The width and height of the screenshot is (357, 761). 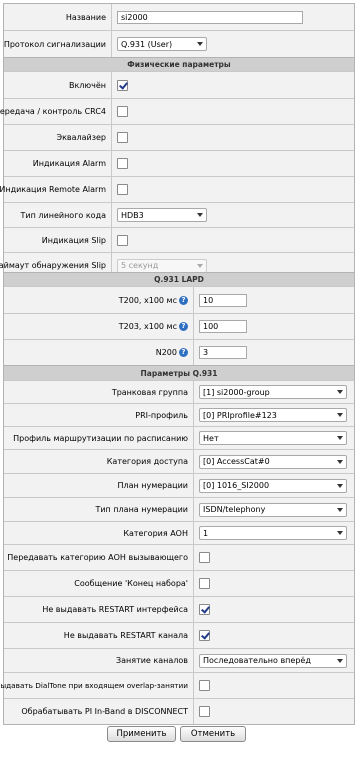 What do you see at coordinates (166, 352) in the screenshot?
I see `n200-label-text: N200` at bounding box center [166, 352].